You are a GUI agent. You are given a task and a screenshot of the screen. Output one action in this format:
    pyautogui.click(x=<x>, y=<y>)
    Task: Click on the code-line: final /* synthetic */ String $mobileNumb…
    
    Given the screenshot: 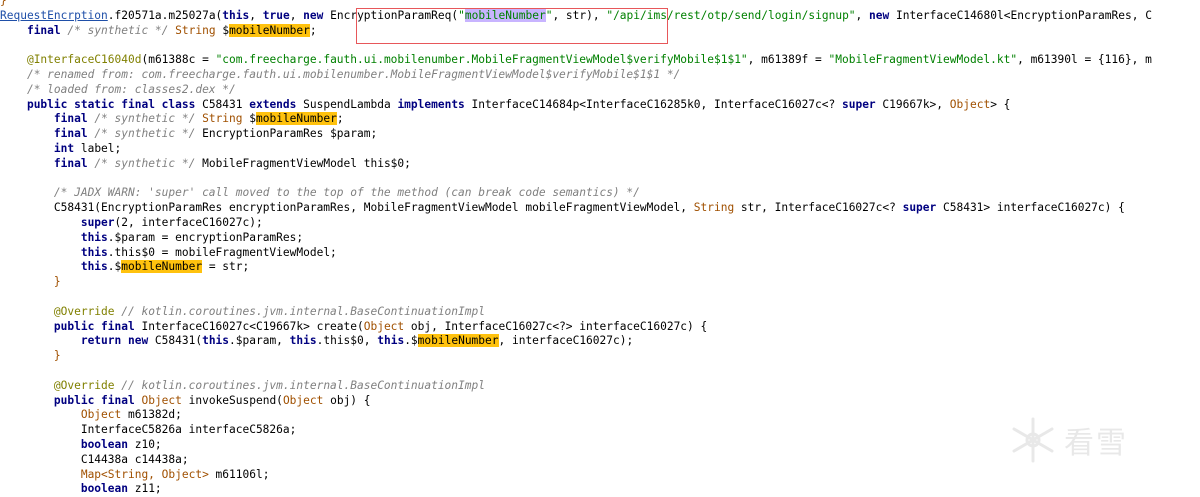 What is the action you would take?
    pyautogui.click(x=600, y=119)
    